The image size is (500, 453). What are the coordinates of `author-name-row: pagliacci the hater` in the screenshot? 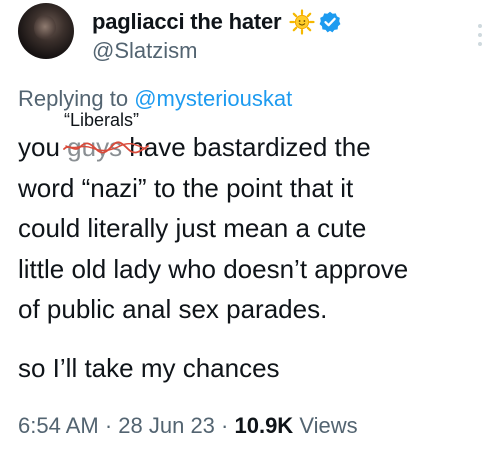 It's located at (216, 22).